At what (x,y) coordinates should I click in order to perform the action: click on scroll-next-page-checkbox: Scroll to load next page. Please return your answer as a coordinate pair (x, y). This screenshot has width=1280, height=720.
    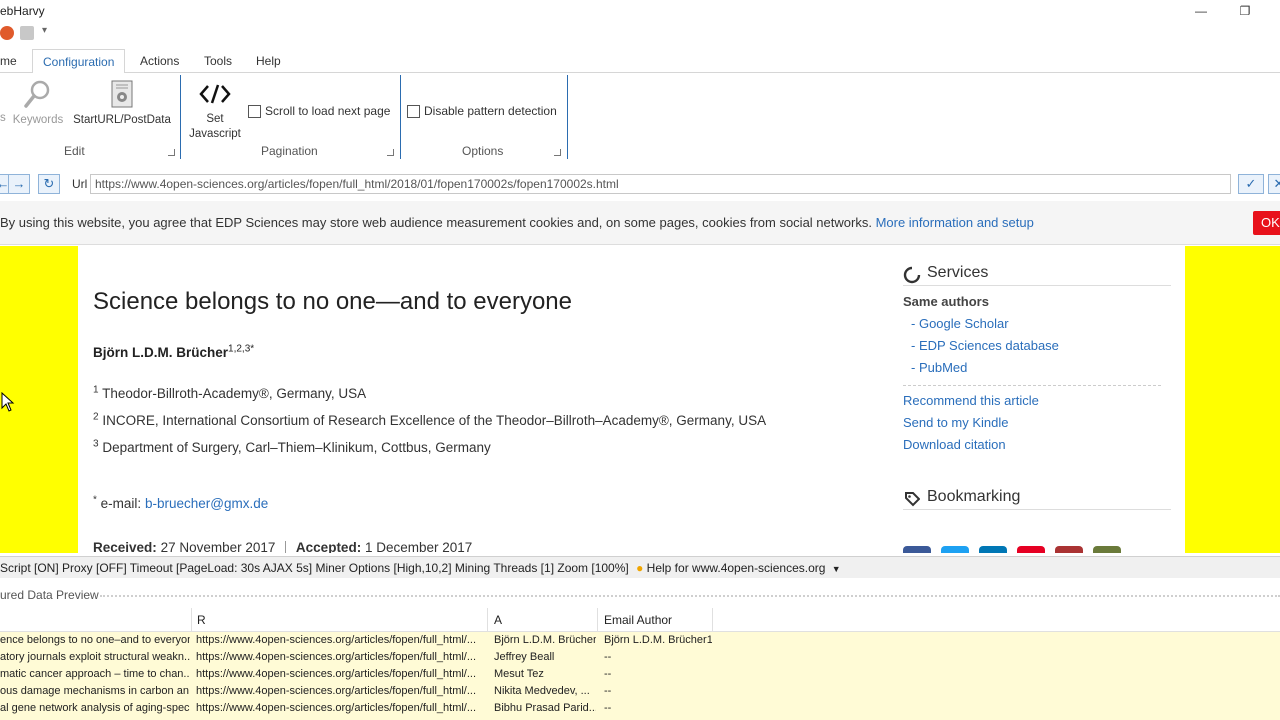
    Looking at the image, I should click on (319, 111).